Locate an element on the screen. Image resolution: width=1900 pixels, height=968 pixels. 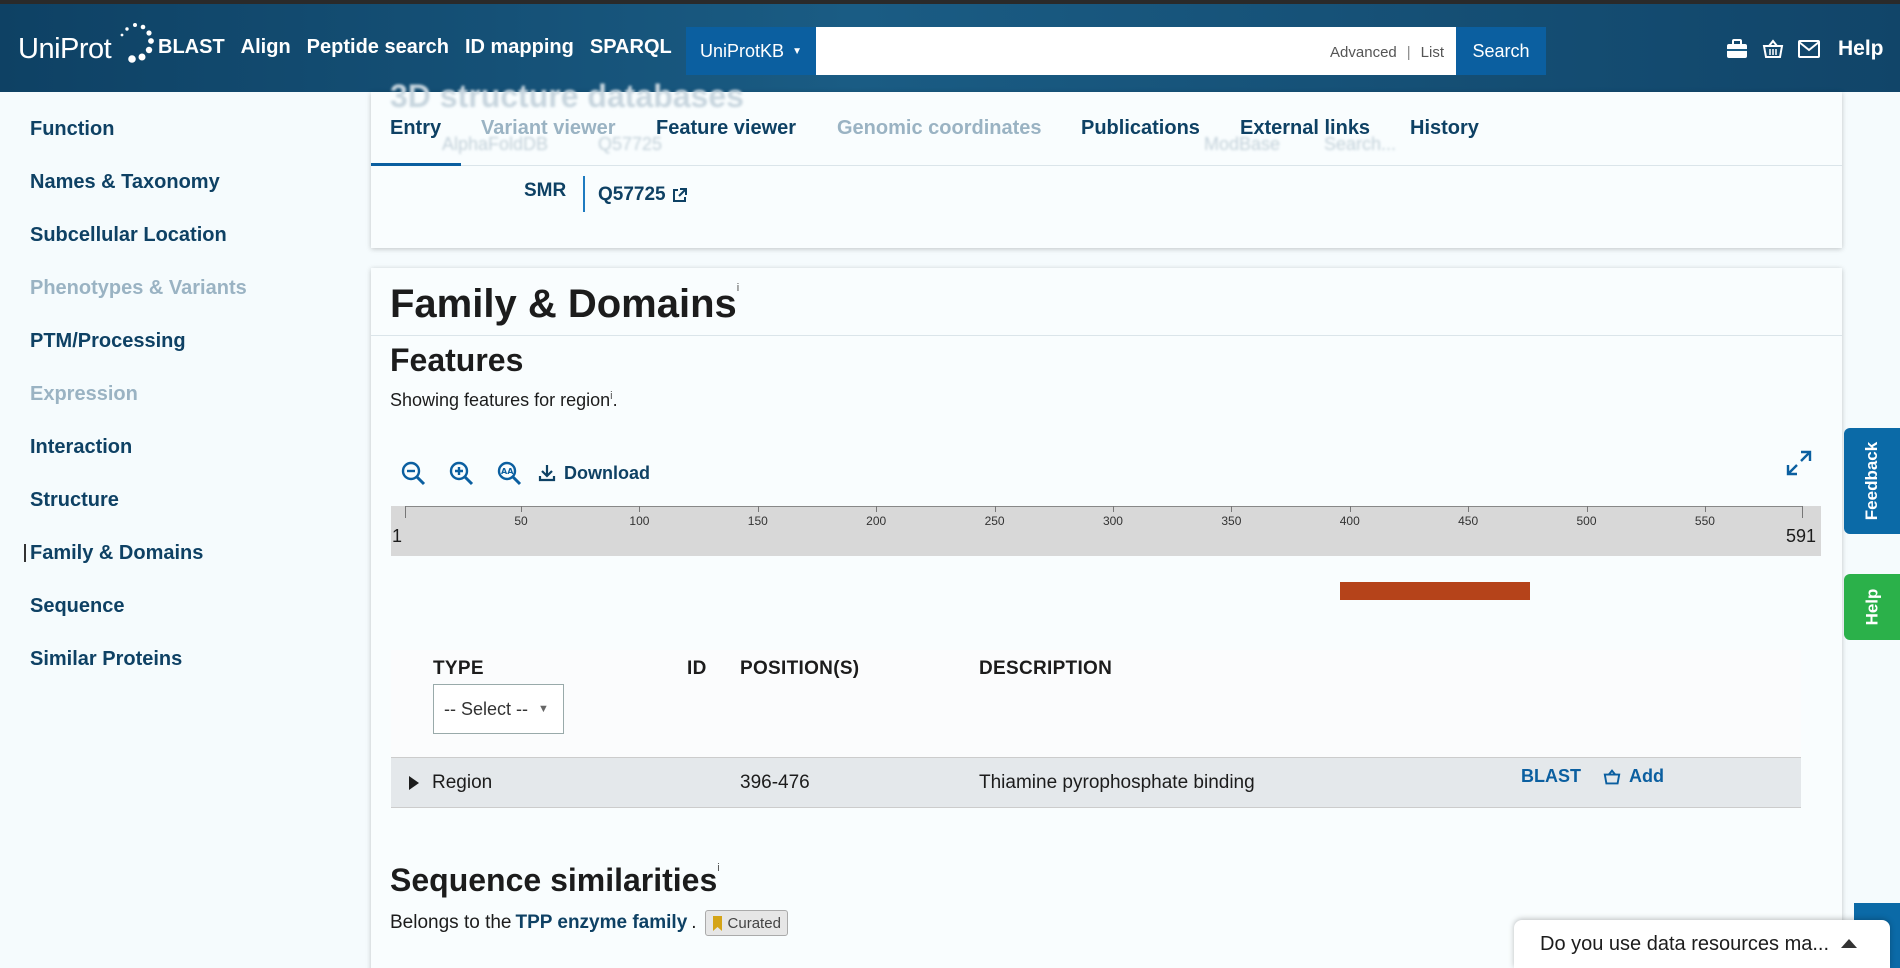
ruler-start-label: 1 is located at coordinates (397, 536).